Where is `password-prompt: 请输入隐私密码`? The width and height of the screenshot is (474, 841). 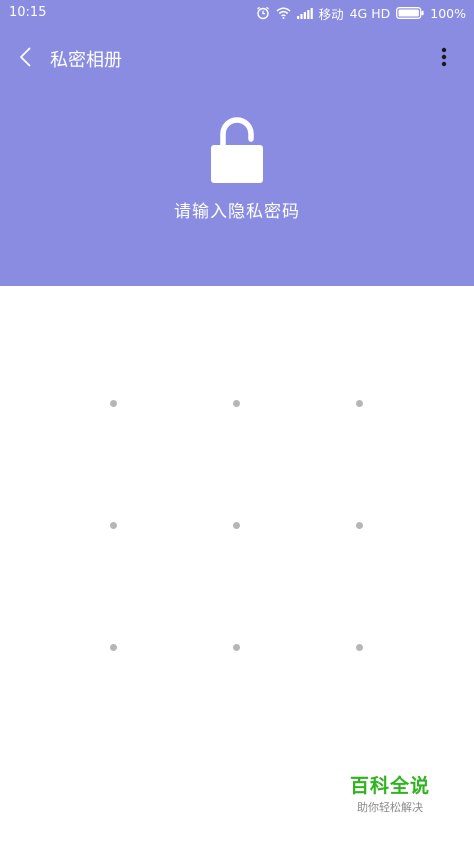 password-prompt: 请输入隐私密码 is located at coordinates (237, 212).